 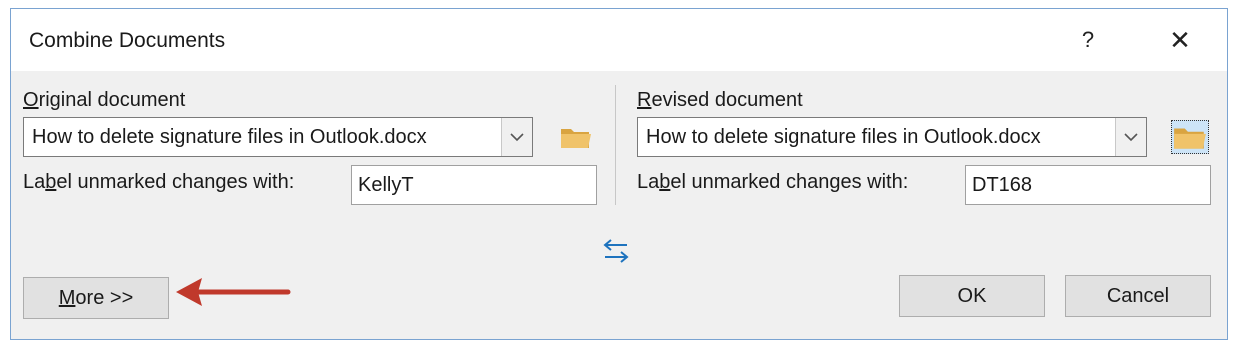 I want to click on revised-document-heading: Revised document, so click(x=720, y=100).